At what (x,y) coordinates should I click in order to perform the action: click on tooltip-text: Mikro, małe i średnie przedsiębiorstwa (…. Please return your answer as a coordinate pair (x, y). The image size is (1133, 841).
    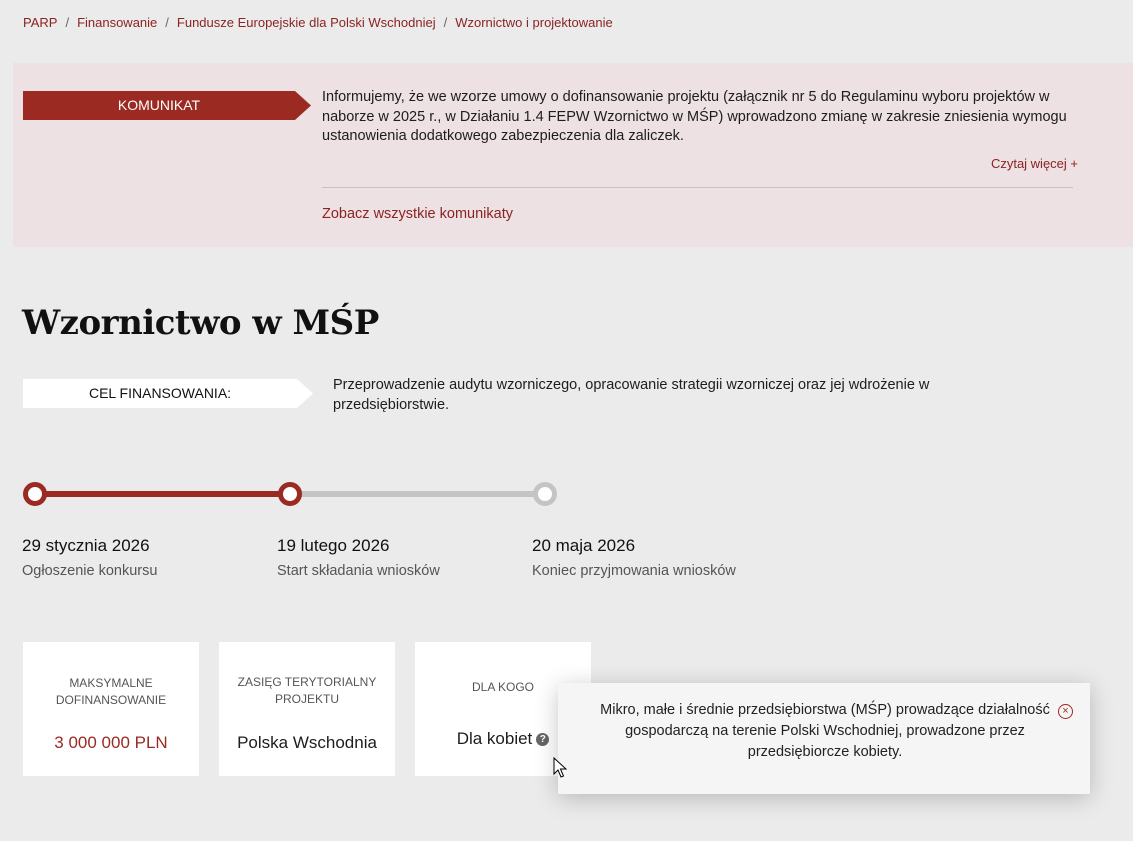
    Looking at the image, I should click on (825, 731).